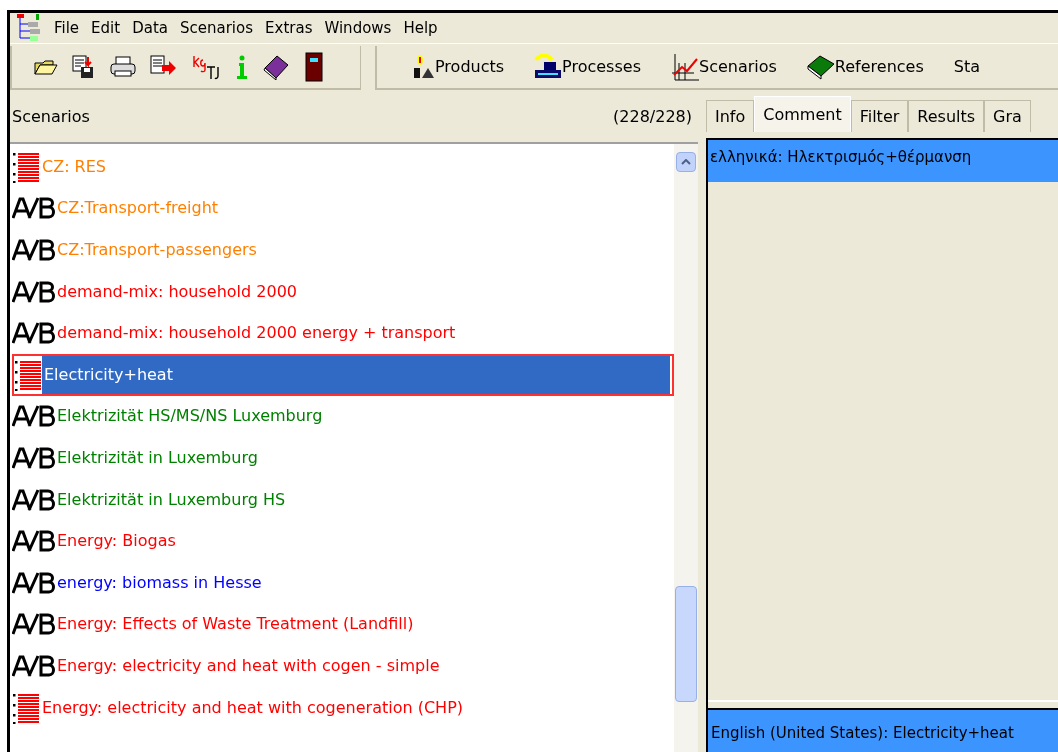  What do you see at coordinates (548, 67) in the screenshot?
I see `machine-icon` at bounding box center [548, 67].